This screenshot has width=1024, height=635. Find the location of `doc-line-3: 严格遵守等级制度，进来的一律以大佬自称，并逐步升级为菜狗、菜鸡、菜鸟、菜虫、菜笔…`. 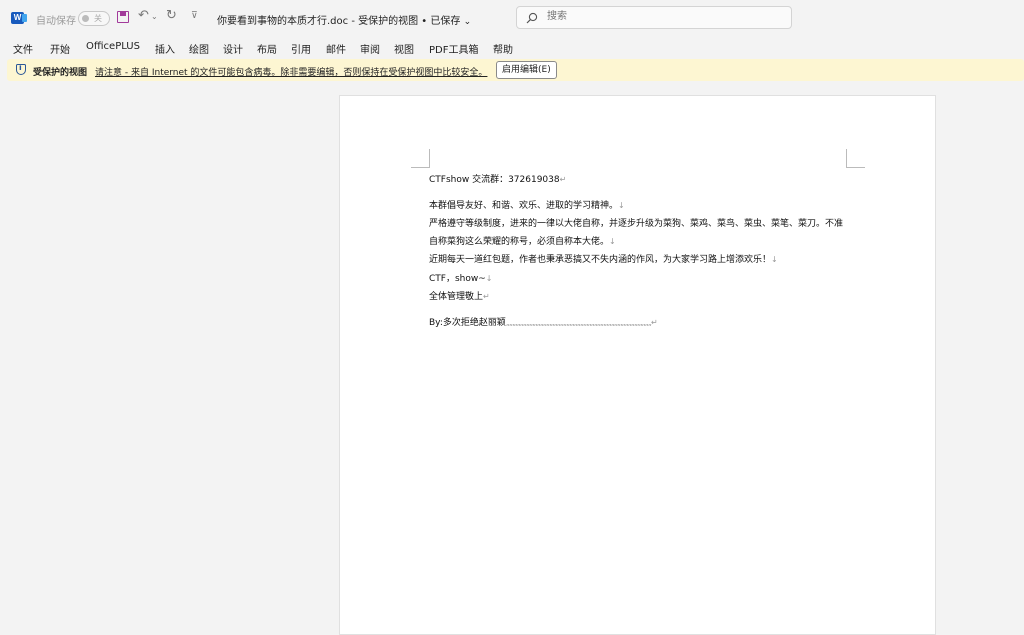

doc-line-3: 严格遵守等级制度，进来的一律以大佬自称，并逐步升级为菜狗、菜鸡、菜鸟、菜虫、菜笔… is located at coordinates (636, 222).